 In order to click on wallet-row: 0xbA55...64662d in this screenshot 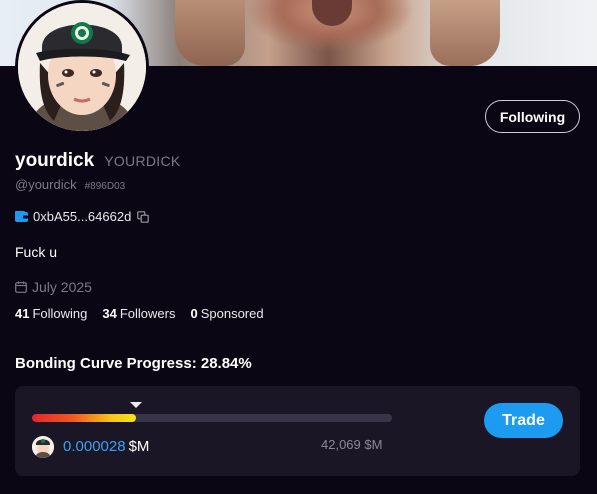, I will do `click(82, 216)`.